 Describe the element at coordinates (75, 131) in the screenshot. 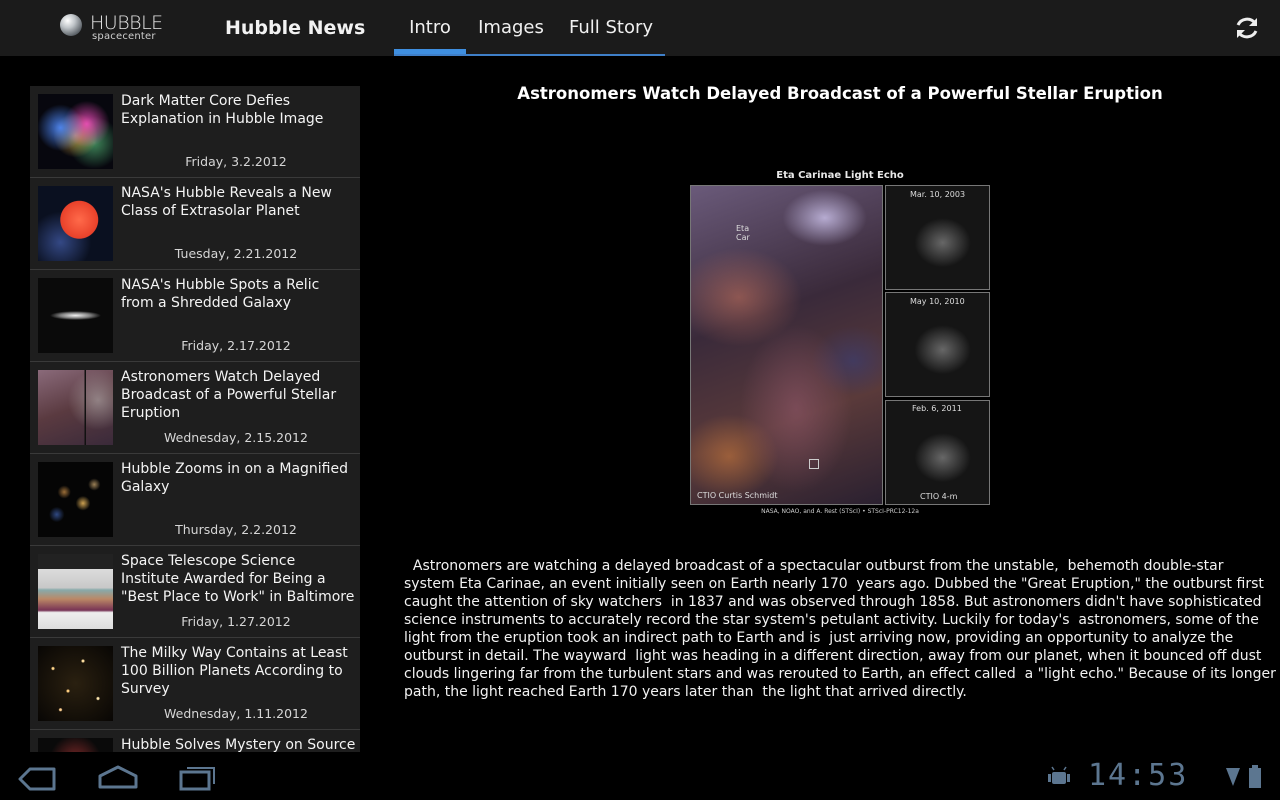

I see `dark-matter-thumbnail` at that location.